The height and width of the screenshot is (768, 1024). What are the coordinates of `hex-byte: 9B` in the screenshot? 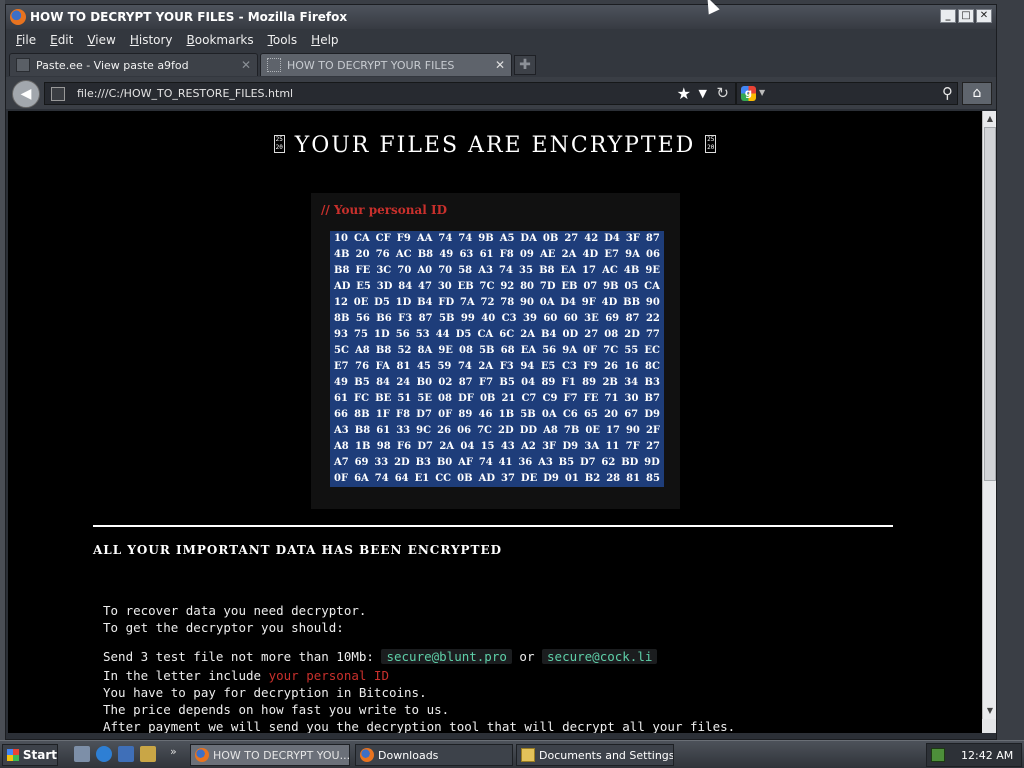 It's located at (611, 286).